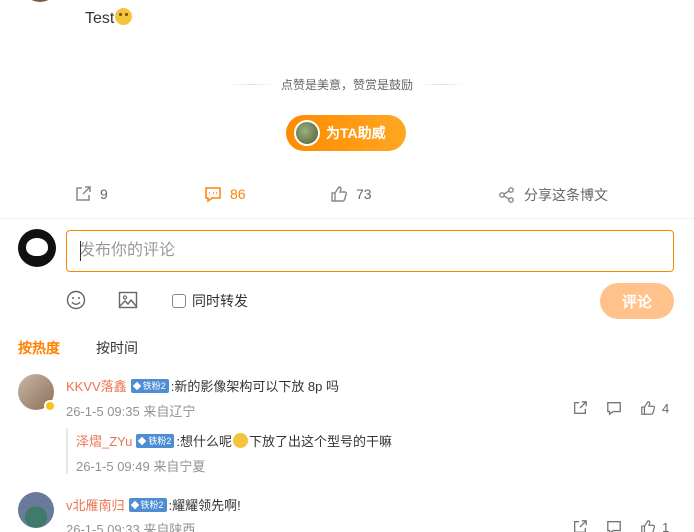 The width and height of the screenshot is (694, 532). Describe the element at coordinates (238, 194) in the screenshot. I see `comment-count: 86` at that location.